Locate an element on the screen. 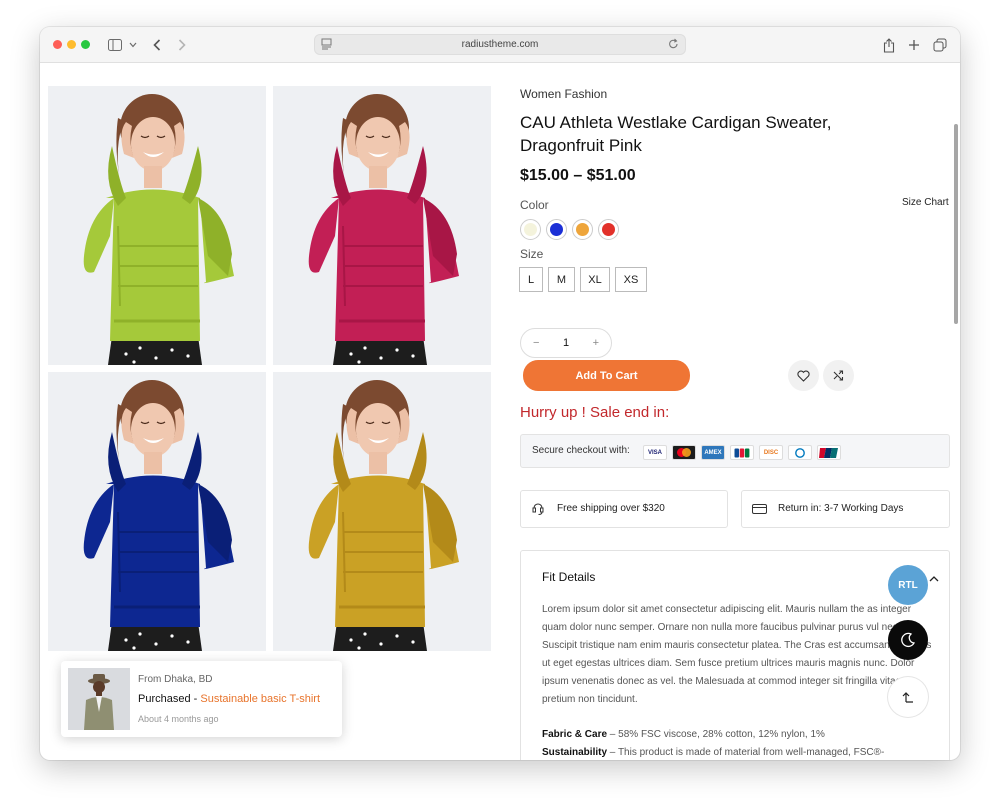  new-tab-icon is located at coordinates (914, 45).